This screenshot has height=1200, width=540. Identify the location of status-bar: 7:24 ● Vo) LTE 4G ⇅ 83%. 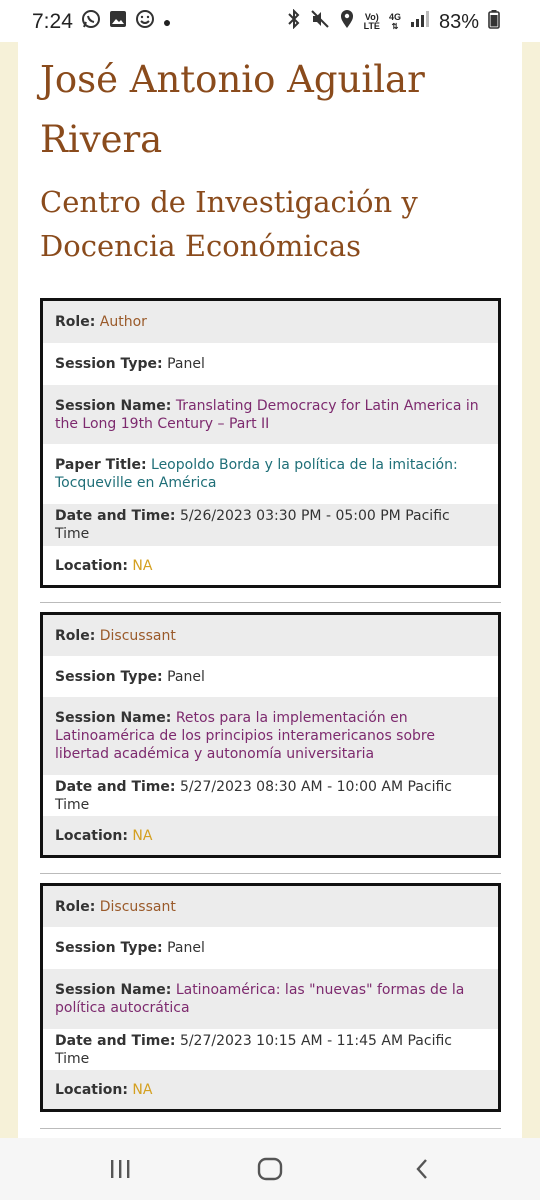
(270, 21).